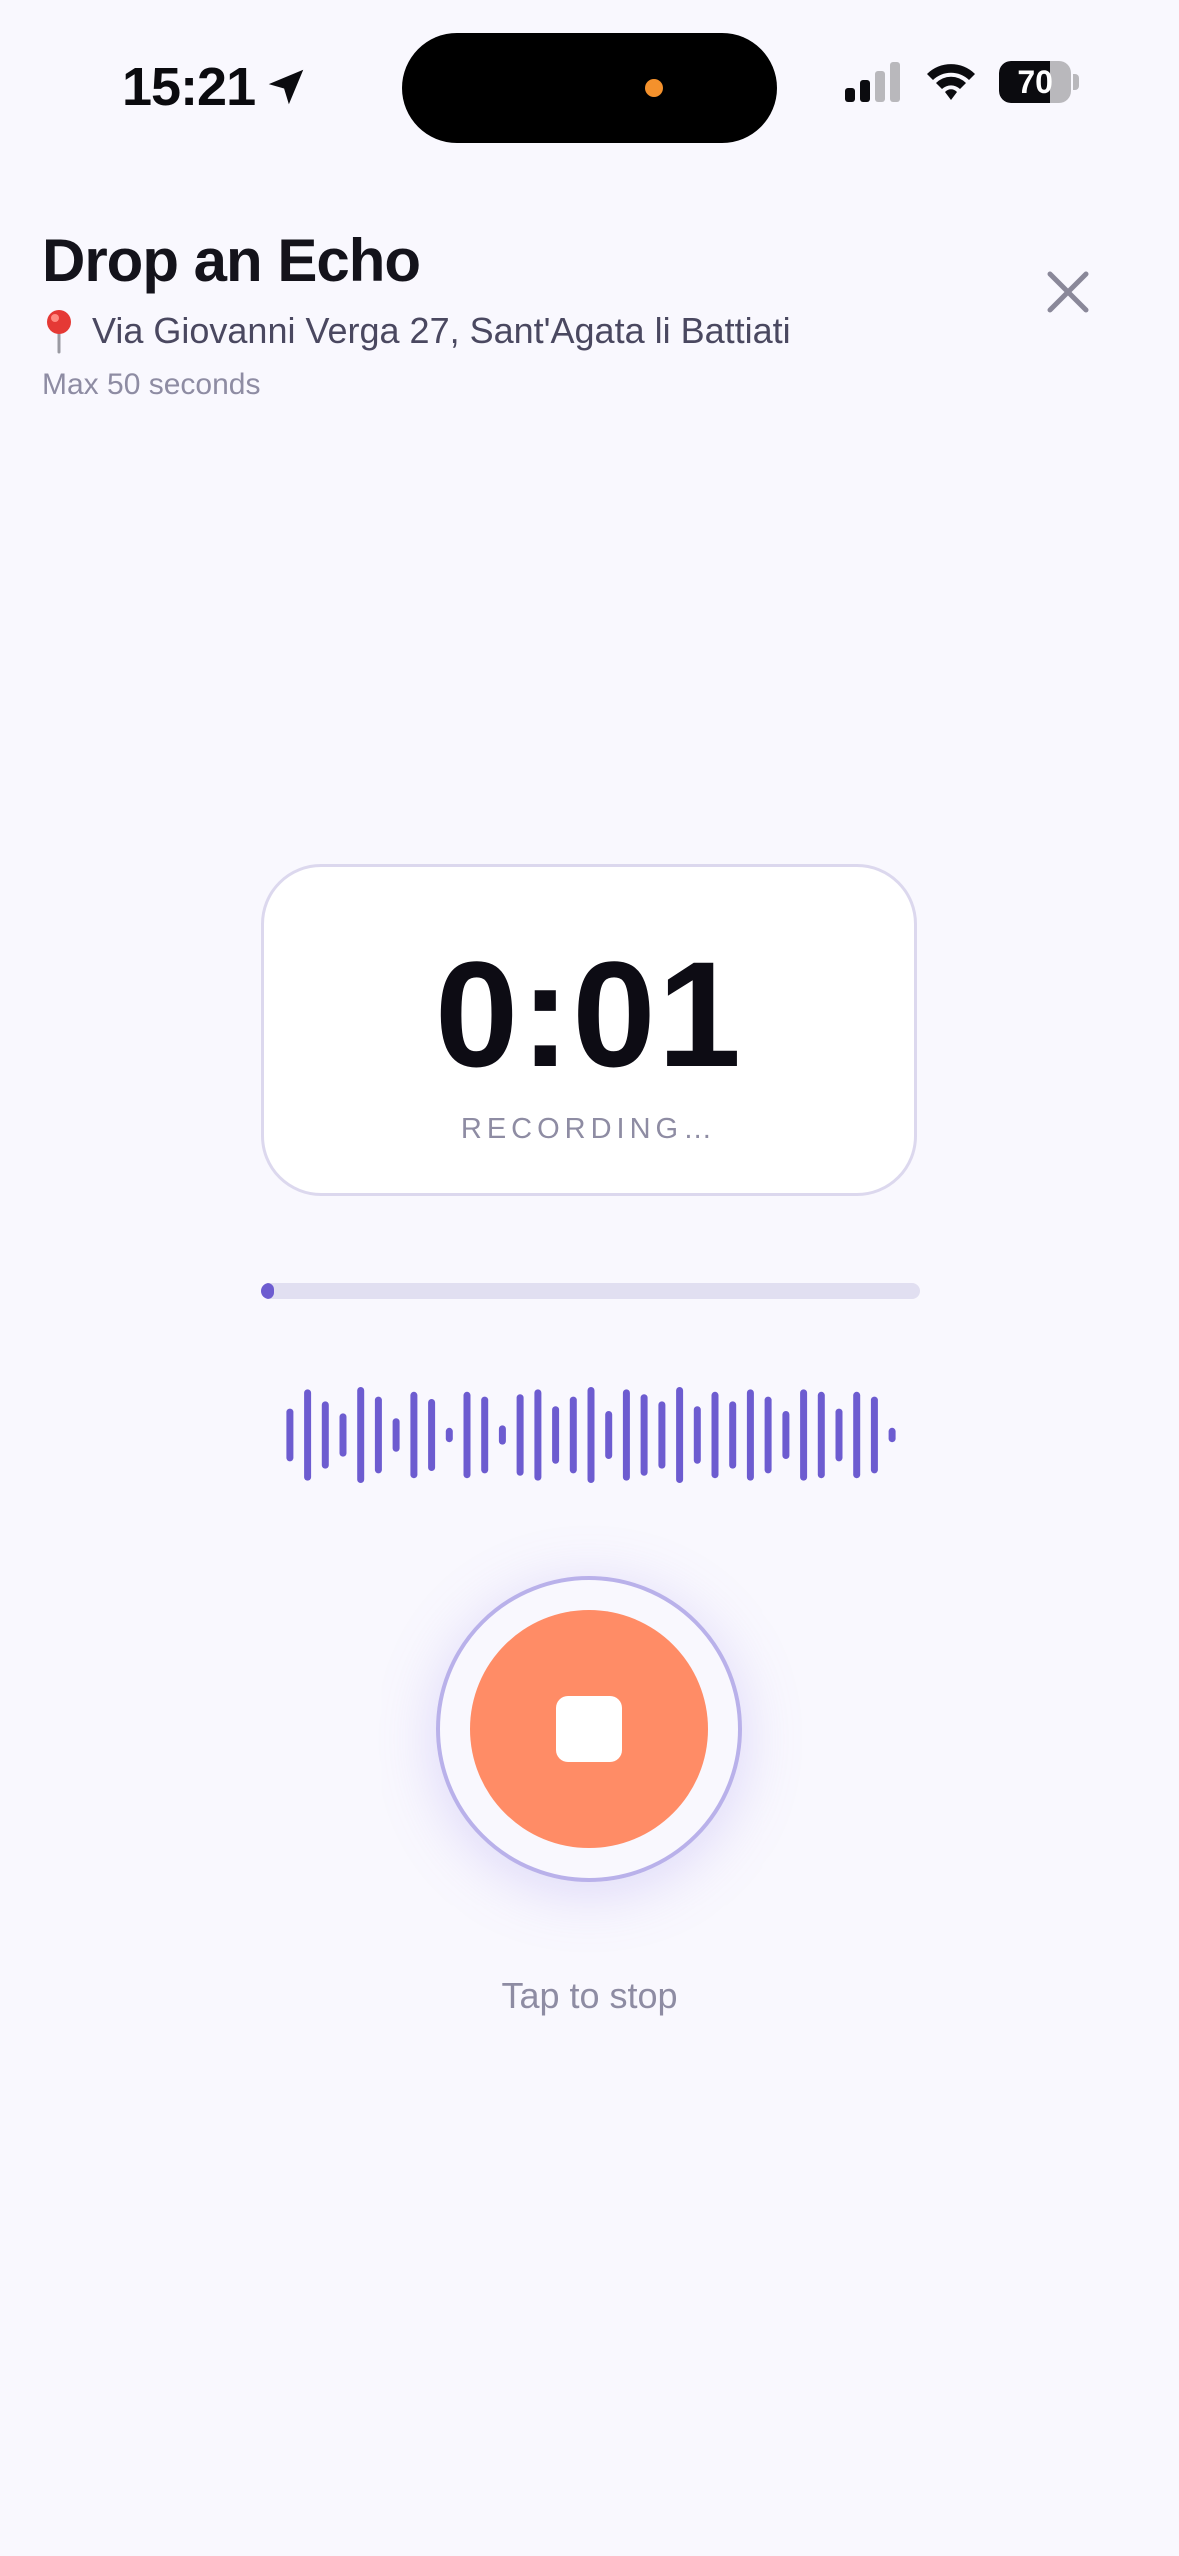 The image size is (1179, 2556). I want to click on close-icon, so click(1068, 292).